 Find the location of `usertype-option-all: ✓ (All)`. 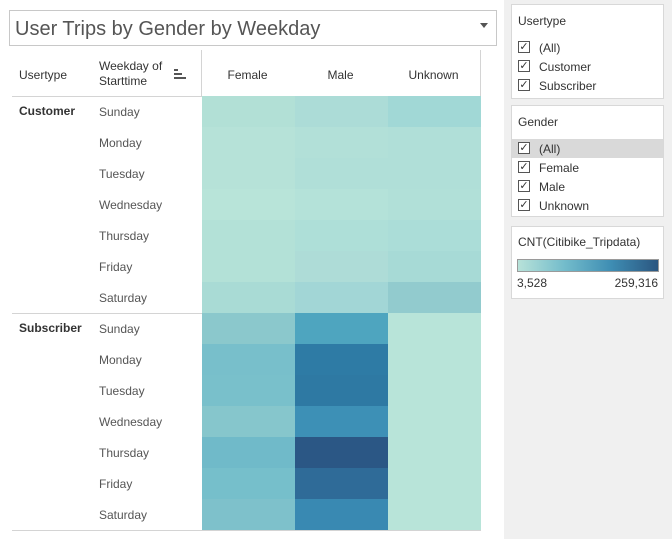

usertype-option-all: ✓ (All) is located at coordinates (587, 47).